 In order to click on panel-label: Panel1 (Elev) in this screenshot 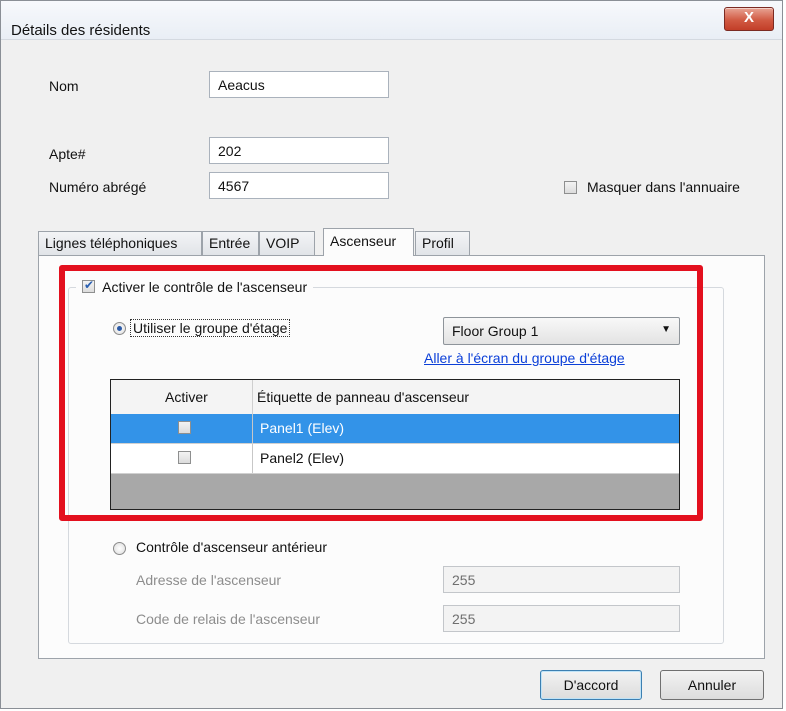, I will do `click(302, 428)`.